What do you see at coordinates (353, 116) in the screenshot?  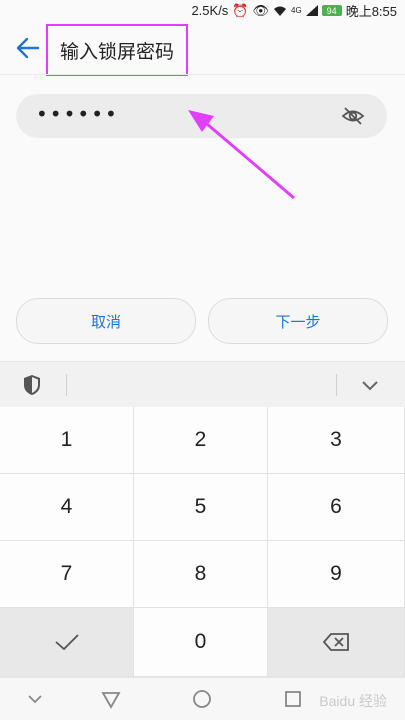 I see `hide-password-icon` at bounding box center [353, 116].